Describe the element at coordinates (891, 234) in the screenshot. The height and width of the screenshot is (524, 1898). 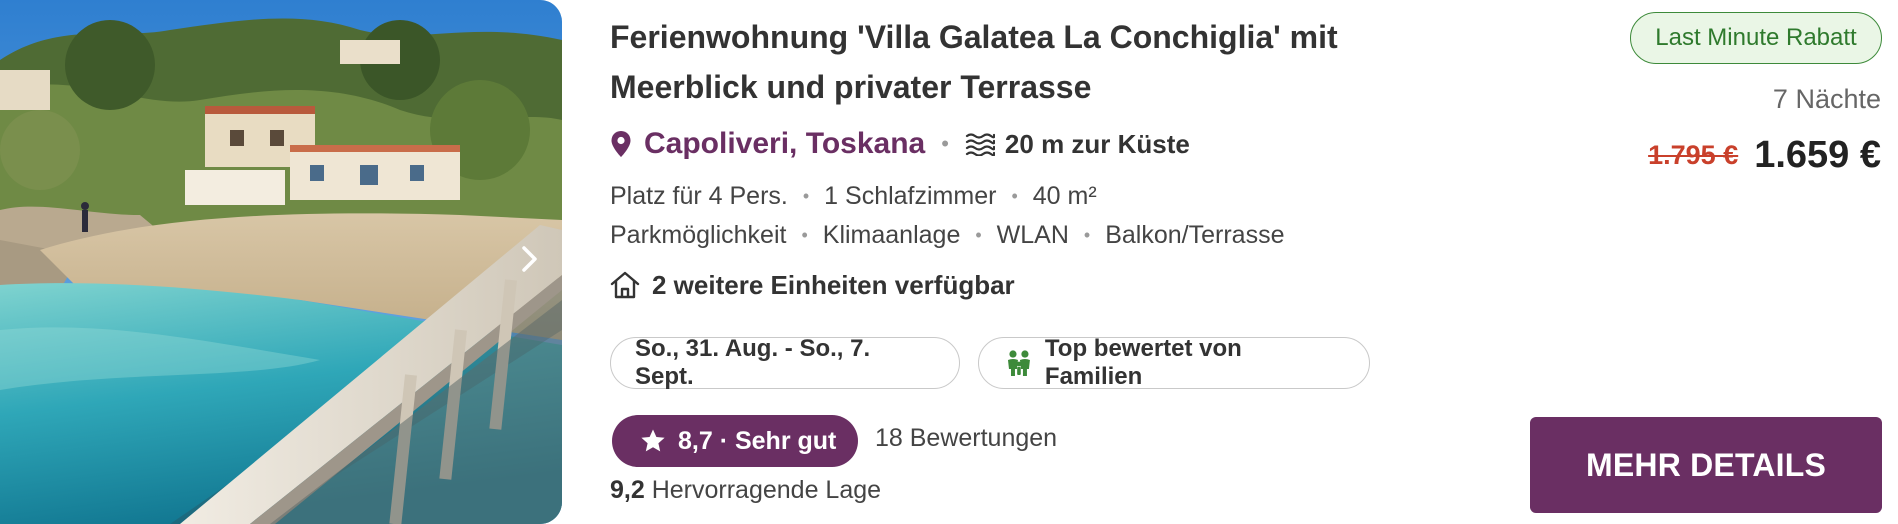
I see `amenity-ac: Klimaanlage` at that location.